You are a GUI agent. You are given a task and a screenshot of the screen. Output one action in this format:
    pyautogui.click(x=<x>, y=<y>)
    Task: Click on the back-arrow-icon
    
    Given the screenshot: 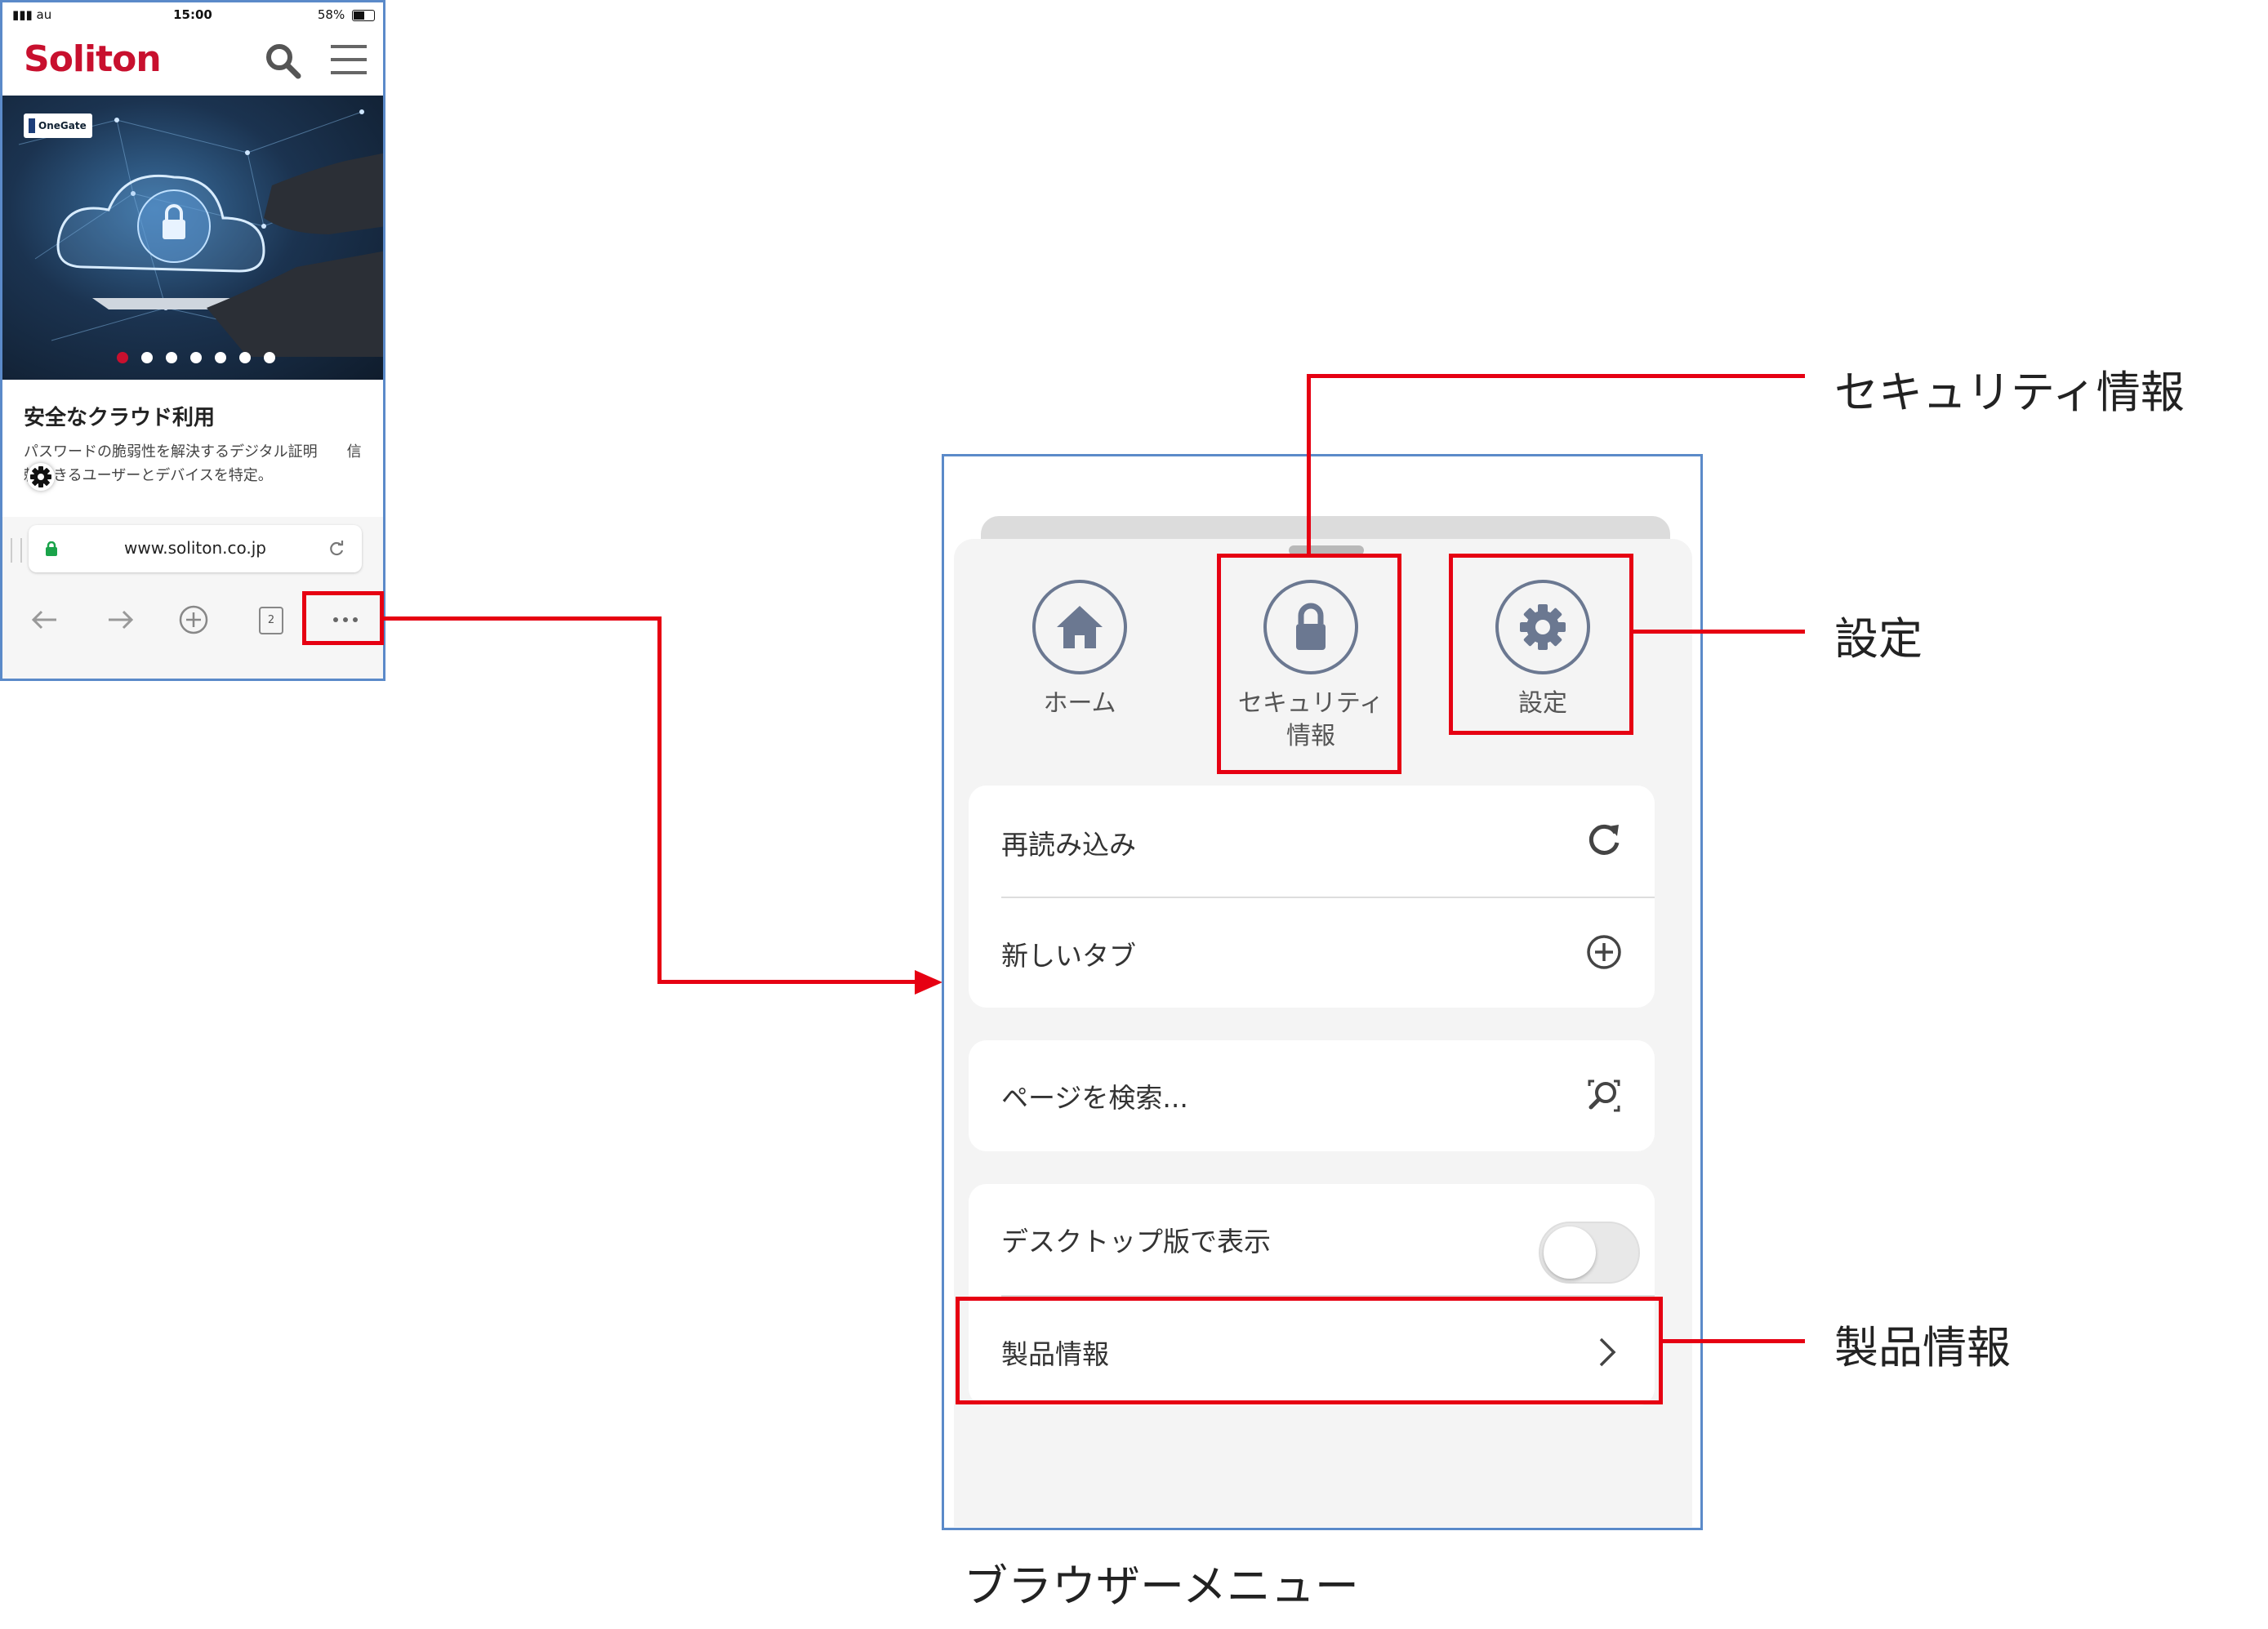 What is the action you would take?
    pyautogui.click(x=45, y=620)
    